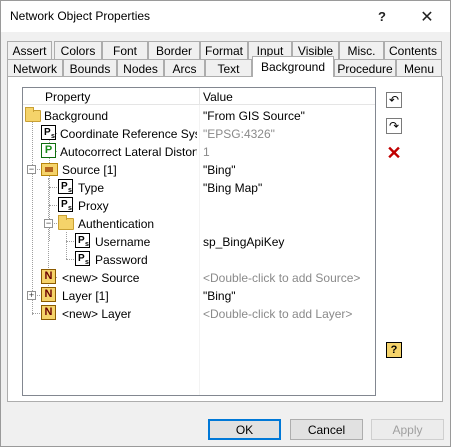  Describe the element at coordinates (218, 97) in the screenshot. I see `value-column-header: Value` at that location.